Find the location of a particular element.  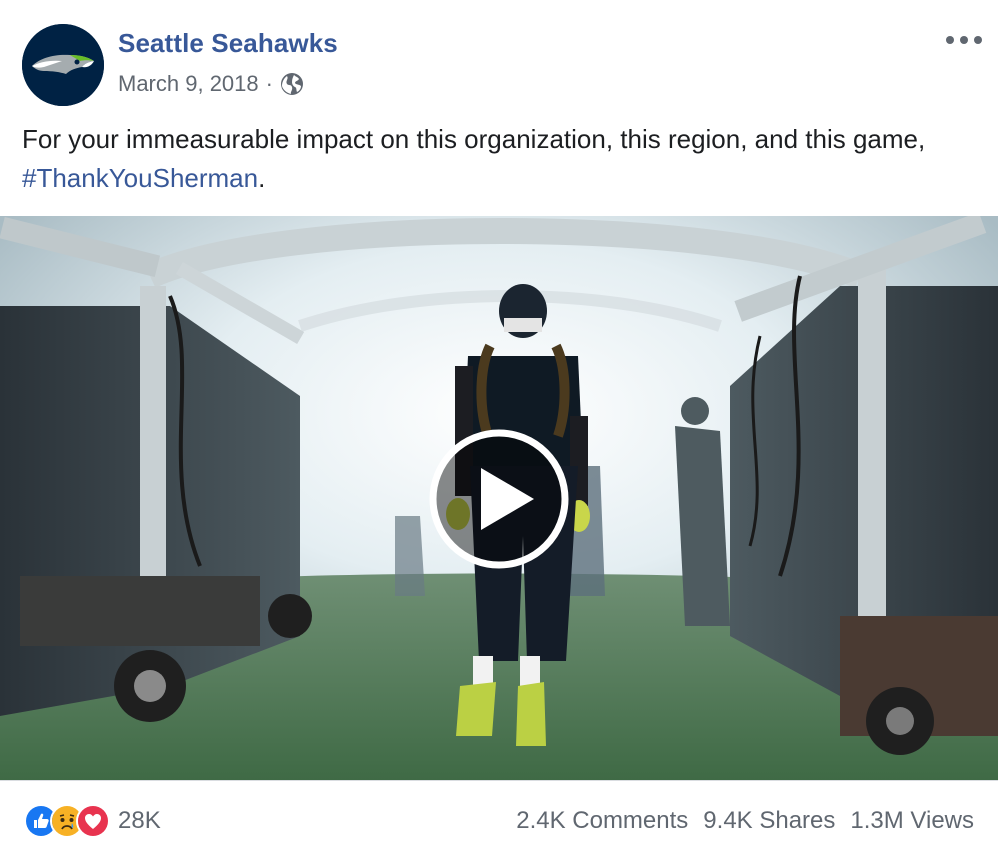

post-footer: 28K 2.4K Comments 9.4K Shares 1.3M Views is located at coordinates (499, 819).